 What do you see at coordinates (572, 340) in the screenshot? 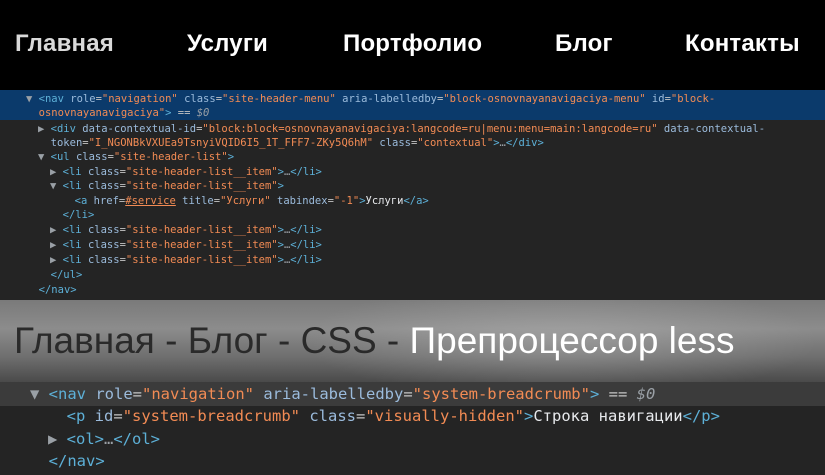
I see `breadcrumb-current: Препроцессор less` at bounding box center [572, 340].